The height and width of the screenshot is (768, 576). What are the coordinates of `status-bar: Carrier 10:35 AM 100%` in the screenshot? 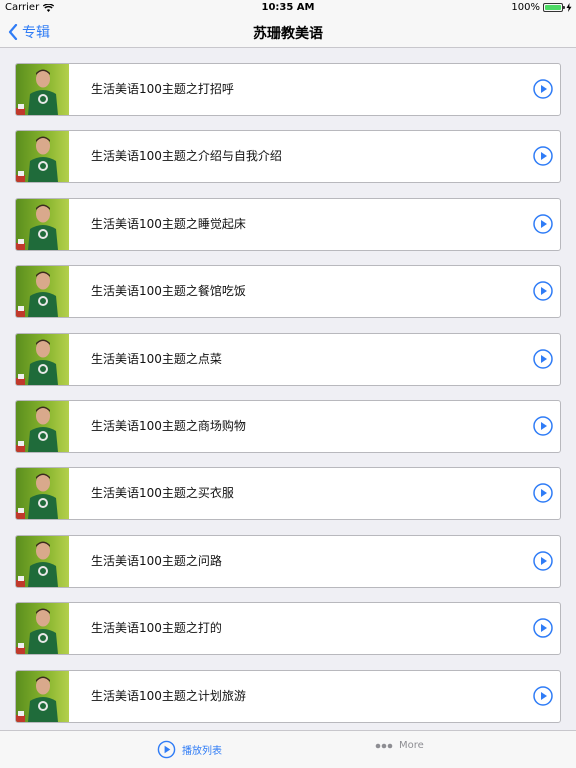 It's located at (288, 8).